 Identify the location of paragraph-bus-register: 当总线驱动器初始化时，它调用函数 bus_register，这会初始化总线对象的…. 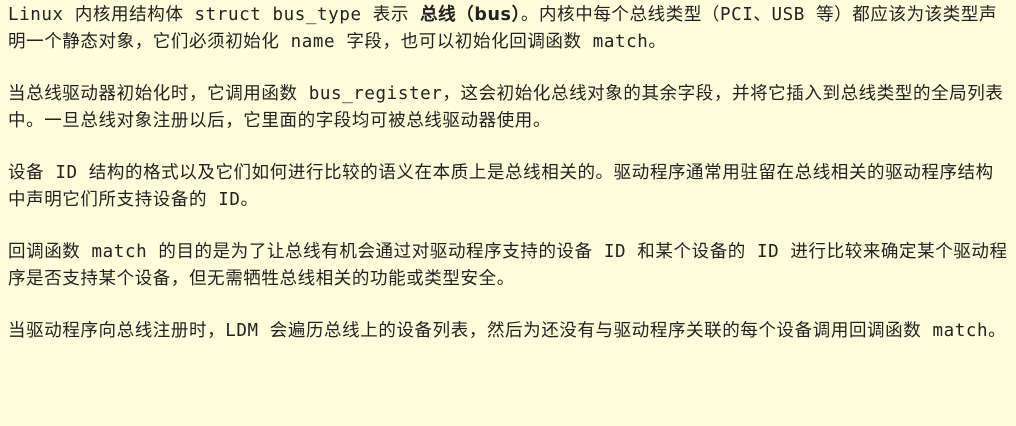
(506, 107).